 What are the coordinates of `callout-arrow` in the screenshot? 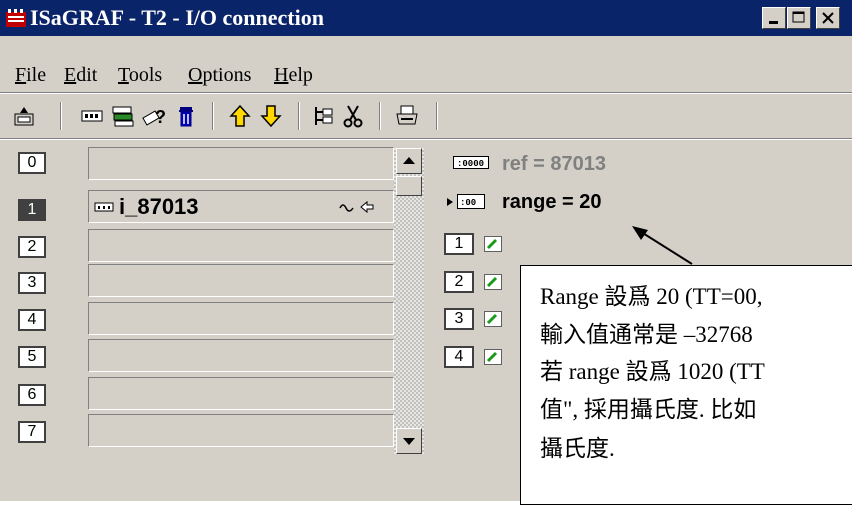 It's located at (662, 245).